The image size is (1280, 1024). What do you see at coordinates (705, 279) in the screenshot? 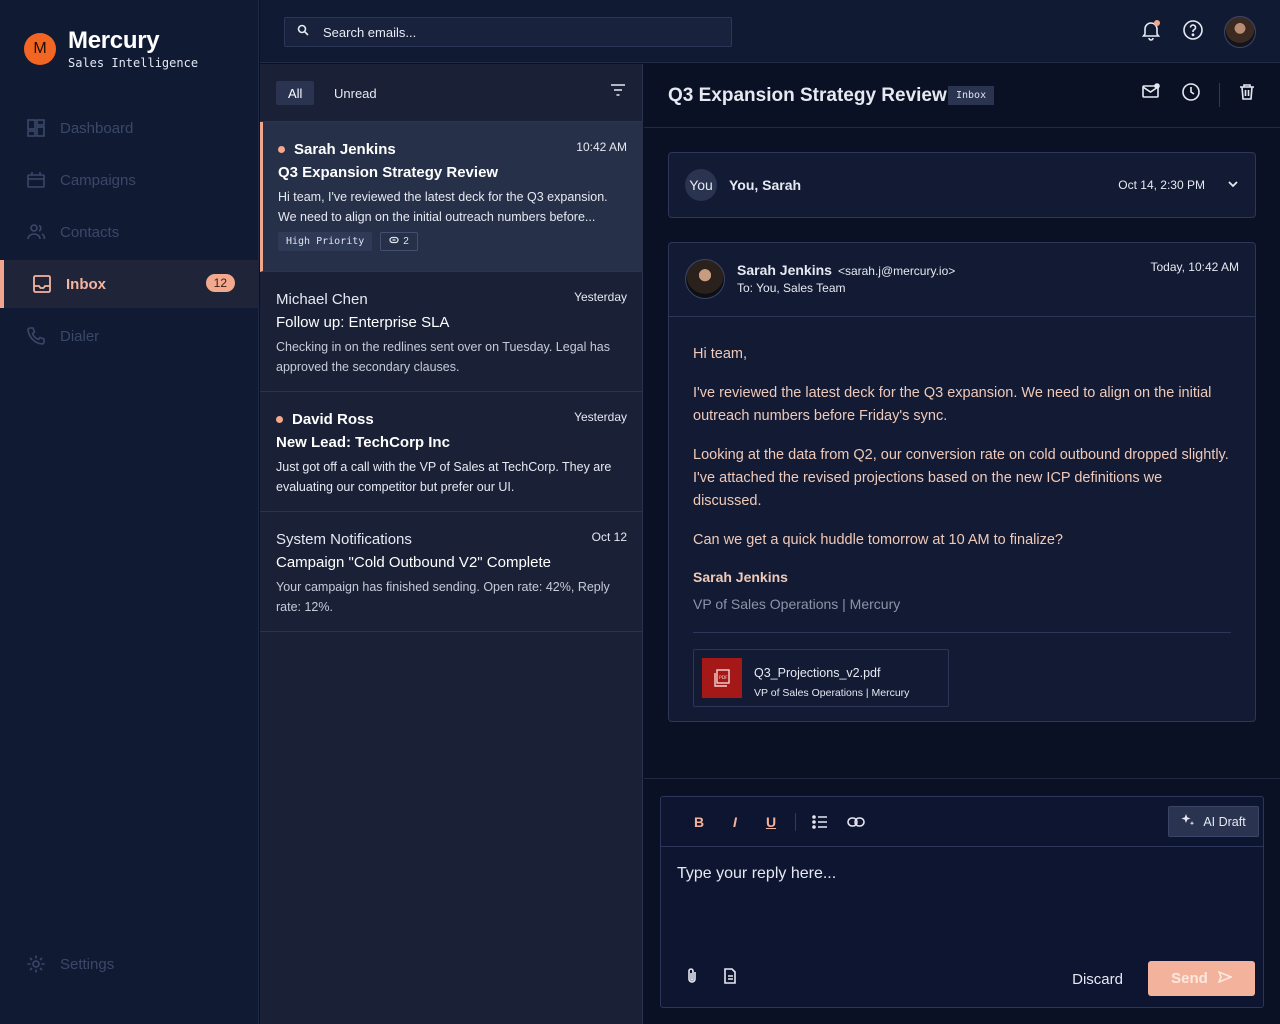
I see `sender-avatar` at bounding box center [705, 279].